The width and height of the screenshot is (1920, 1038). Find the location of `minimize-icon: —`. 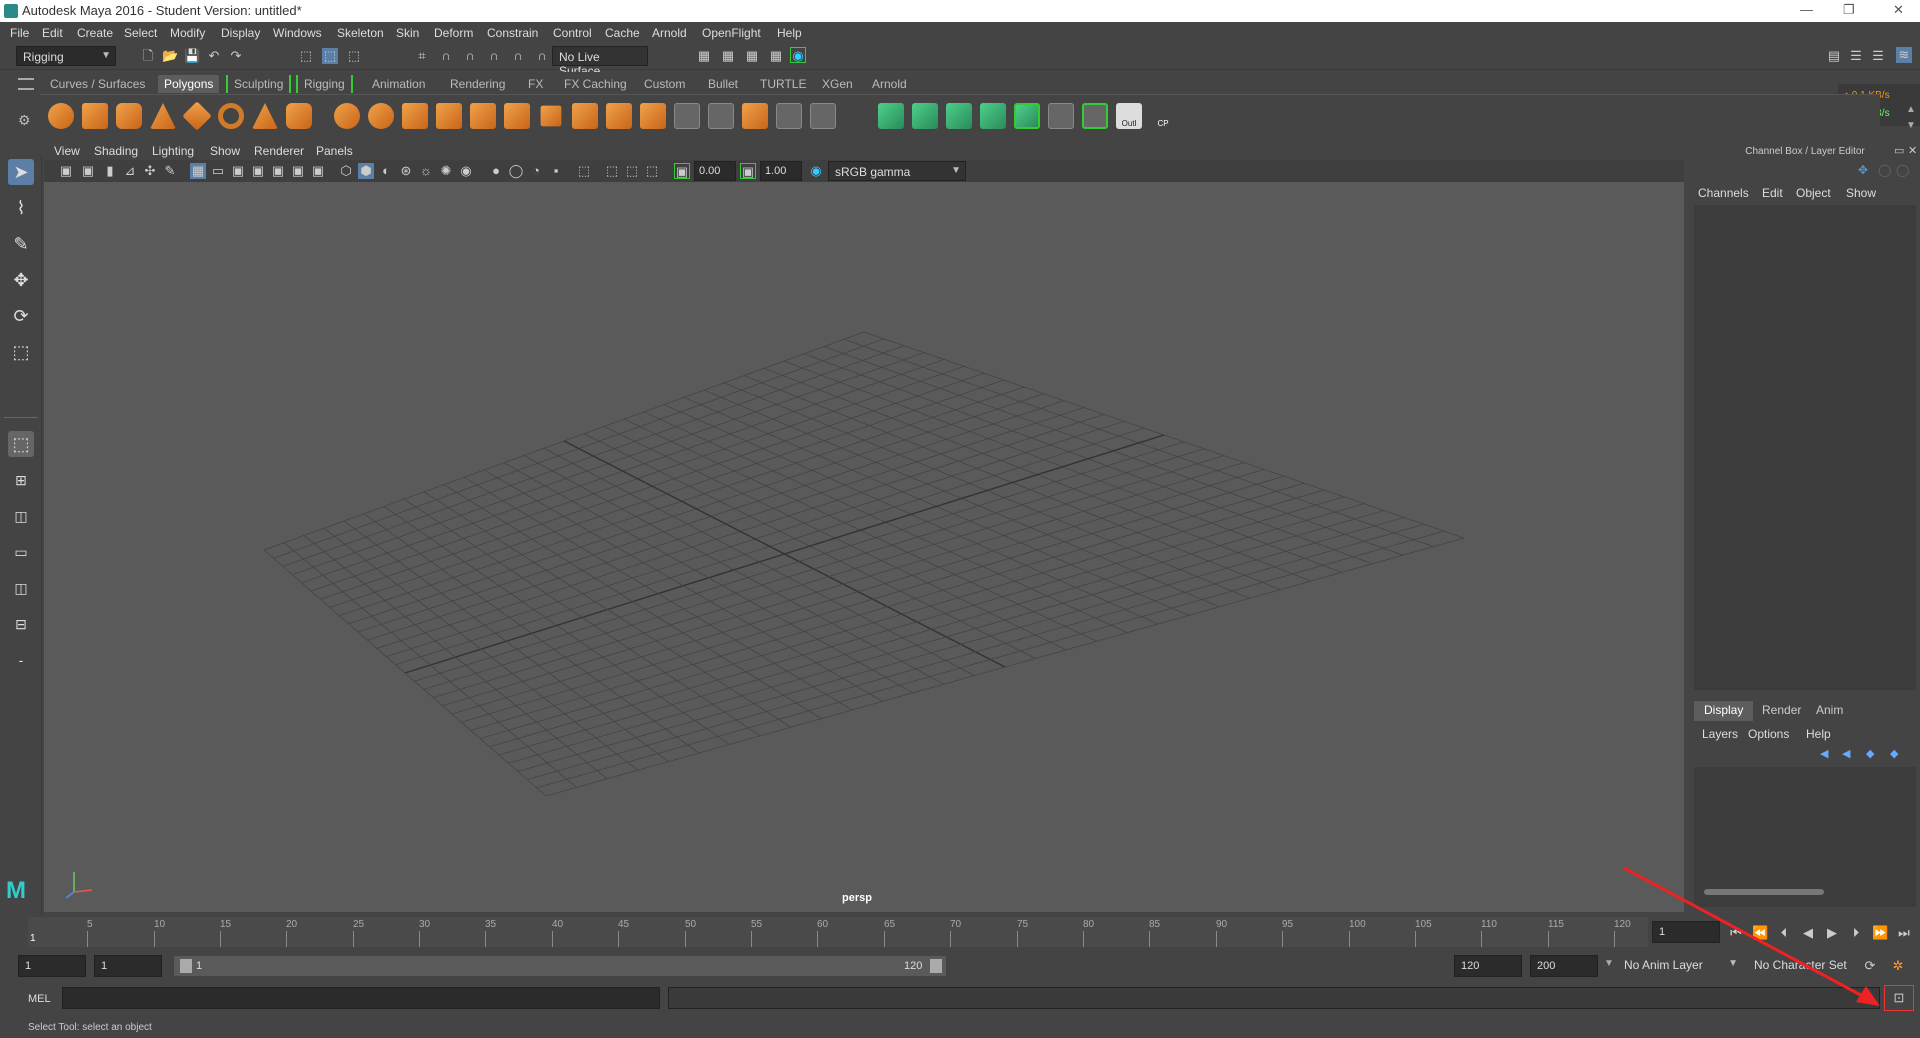

minimize-icon: — is located at coordinates (1806, 9).